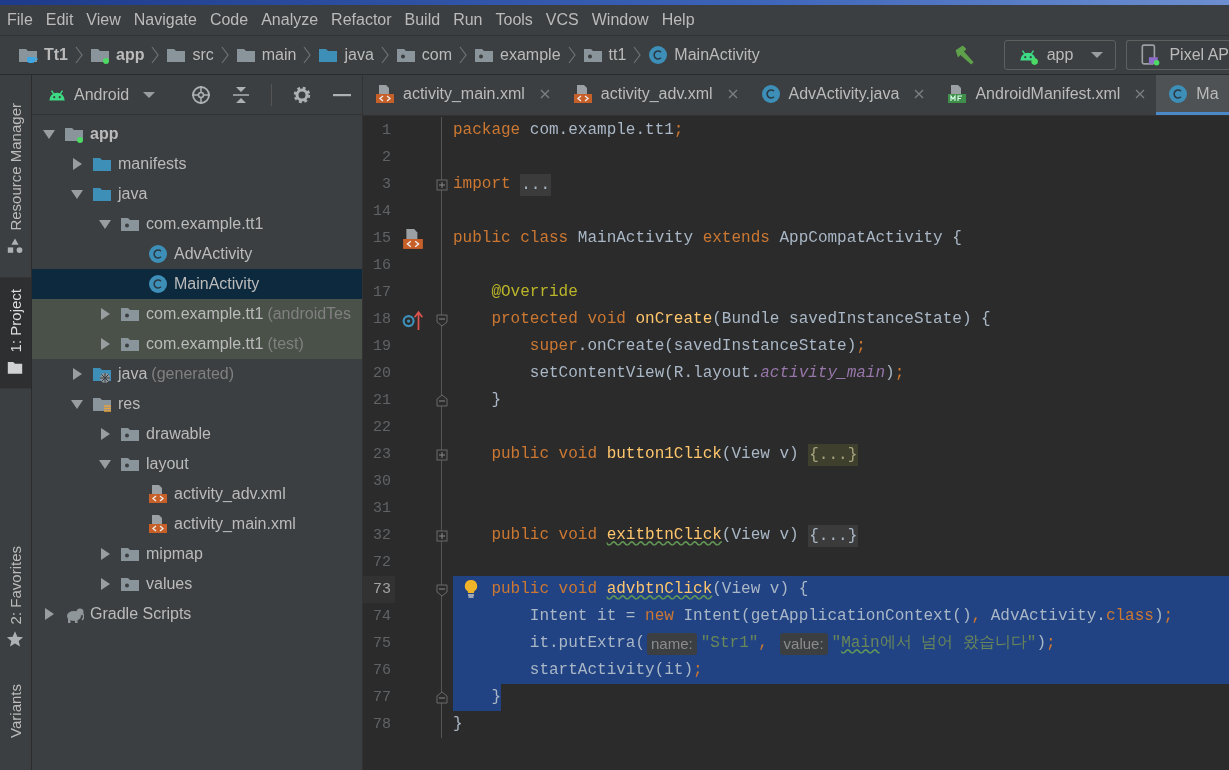 The image size is (1229, 770). I want to click on tree-item: values, so click(197, 584).